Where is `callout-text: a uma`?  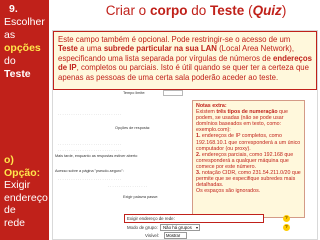
callout-text: a uma is located at coordinates (90, 49).